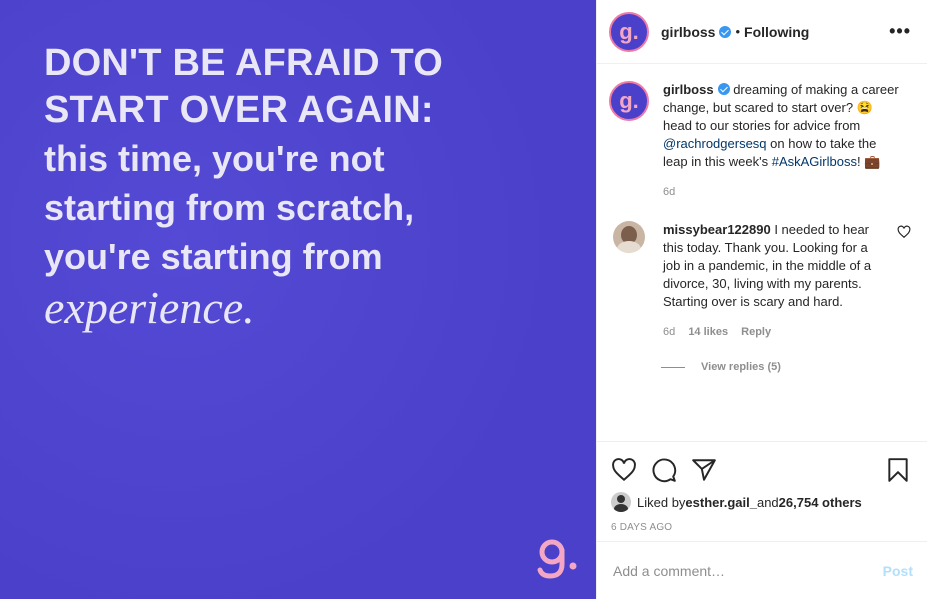  Describe the element at coordinates (721, 502) in the screenshot. I see `liker-username: esther.gail_` at that location.